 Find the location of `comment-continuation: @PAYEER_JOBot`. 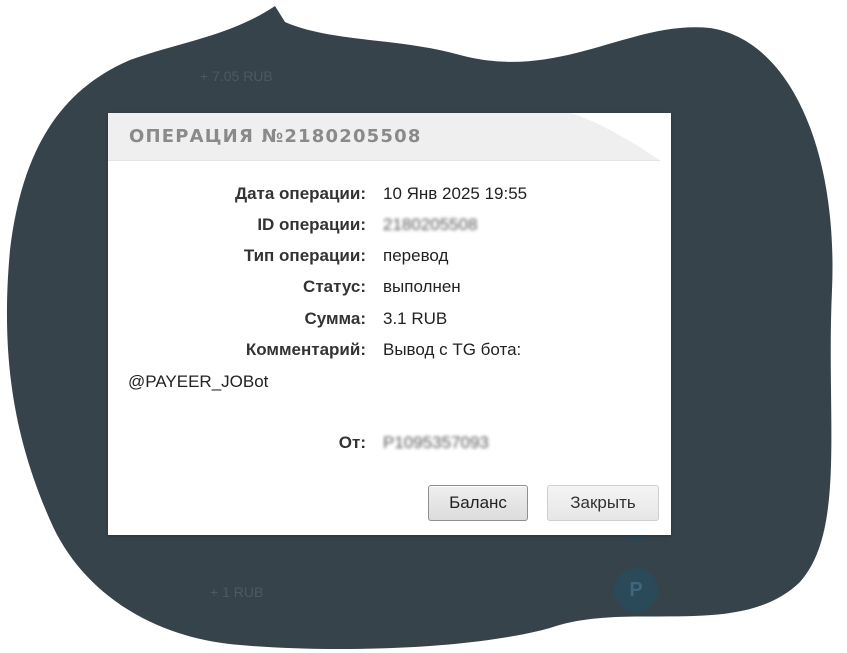

comment-continuation: @PAYEER_JOBot is located at coordinates (198, 381).